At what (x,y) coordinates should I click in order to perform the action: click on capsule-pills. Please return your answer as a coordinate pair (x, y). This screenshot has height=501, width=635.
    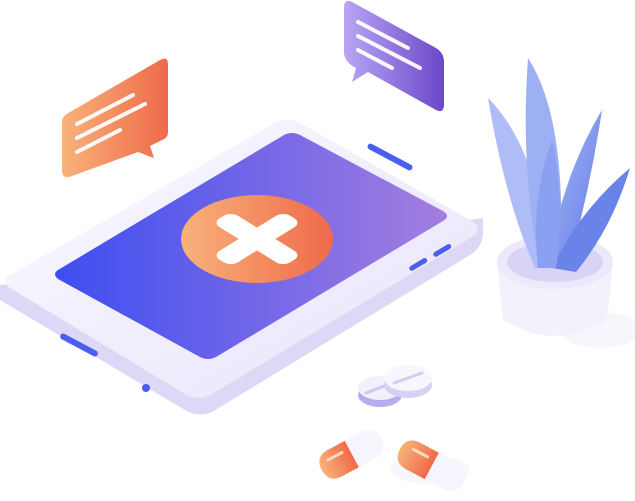
    Looking at the image, I should click on (392, 460).